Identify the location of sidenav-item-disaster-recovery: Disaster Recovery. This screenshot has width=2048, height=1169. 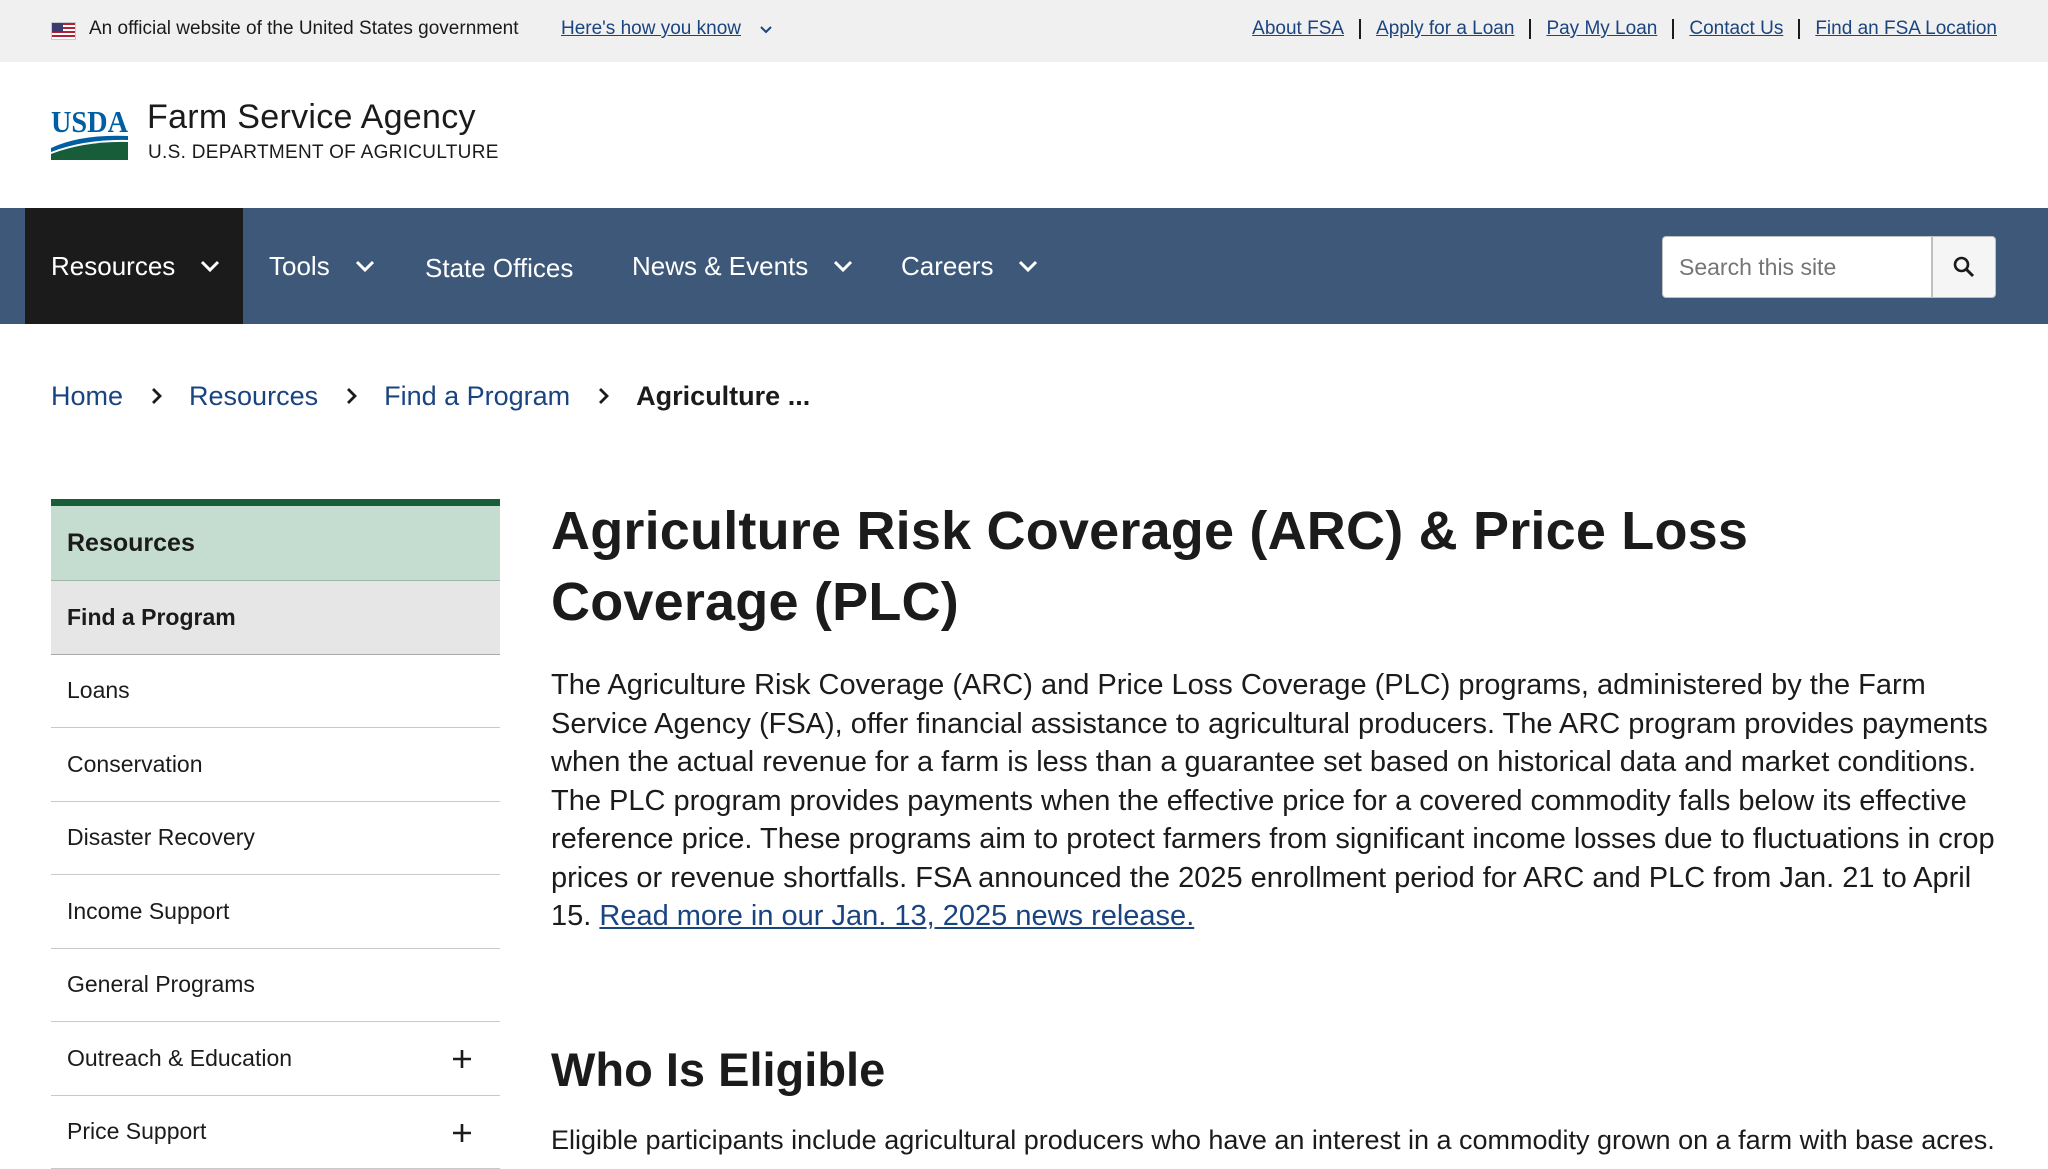
(275, 839).